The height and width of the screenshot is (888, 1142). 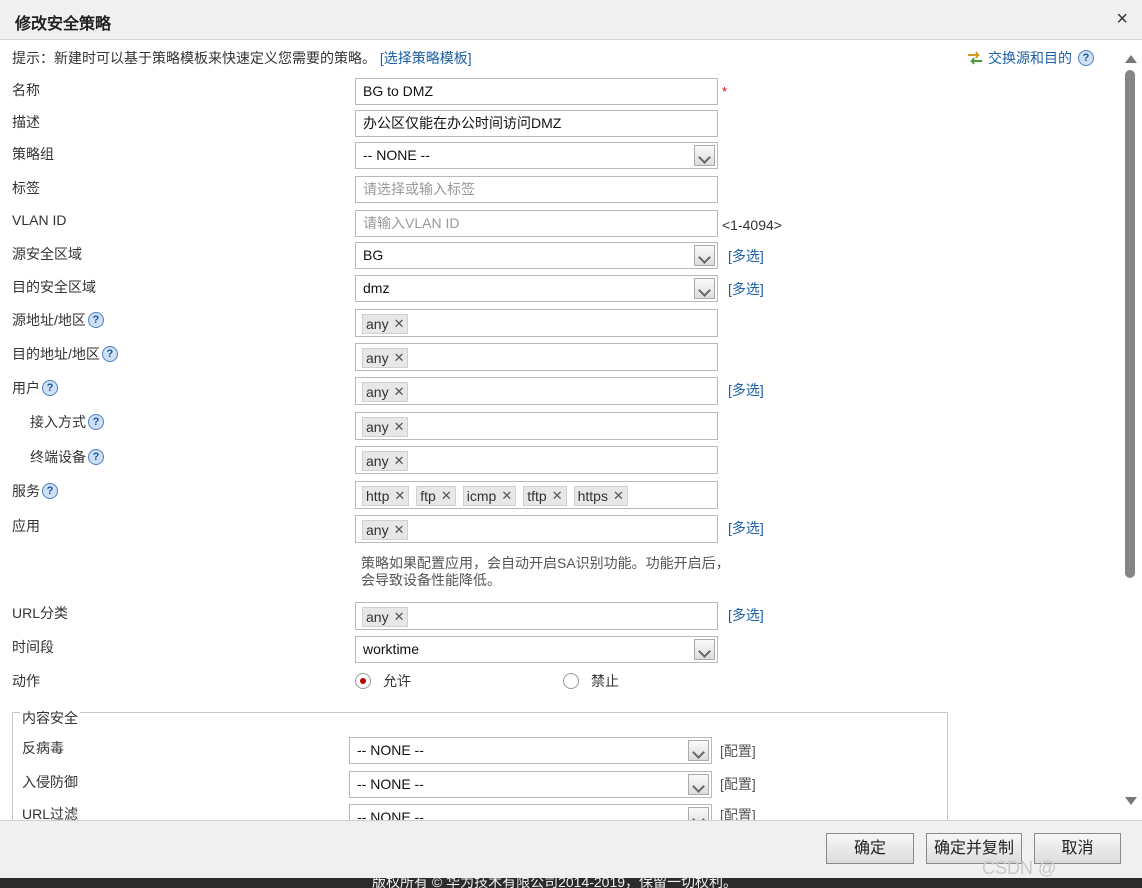 I want to click on app-tagbox: any ✕, so click(x=536, y=529).